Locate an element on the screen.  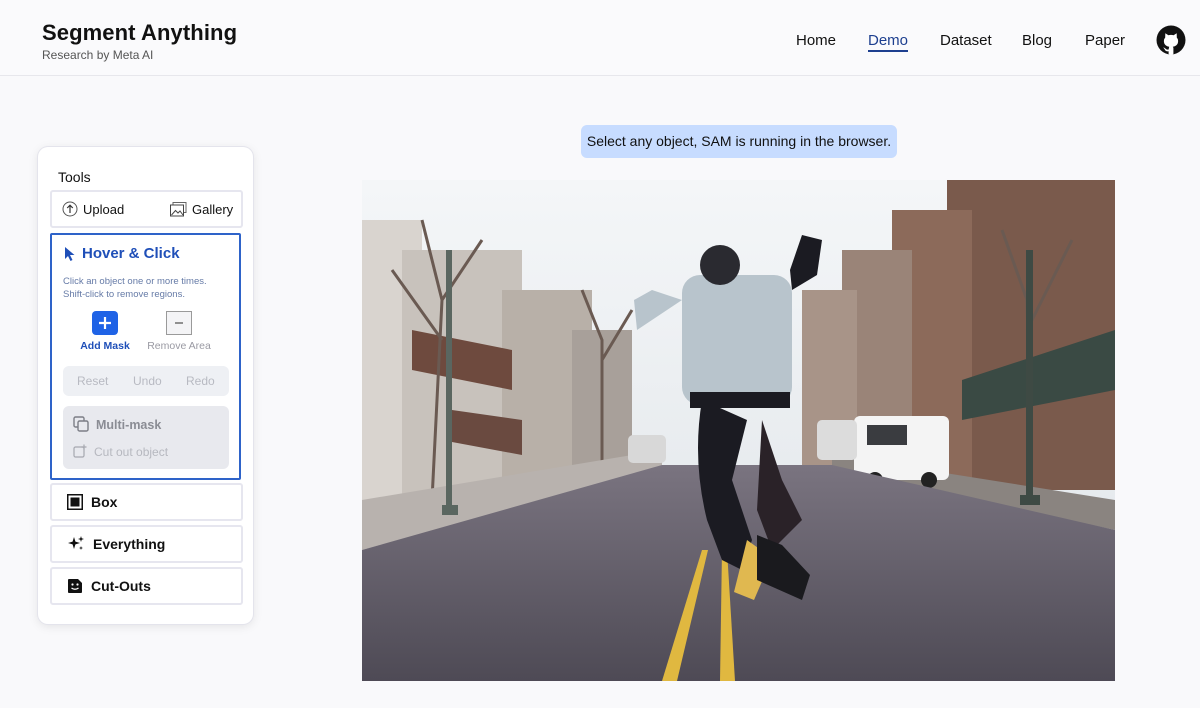
nav-paper: Paper is located at coordinates (1105, 40).